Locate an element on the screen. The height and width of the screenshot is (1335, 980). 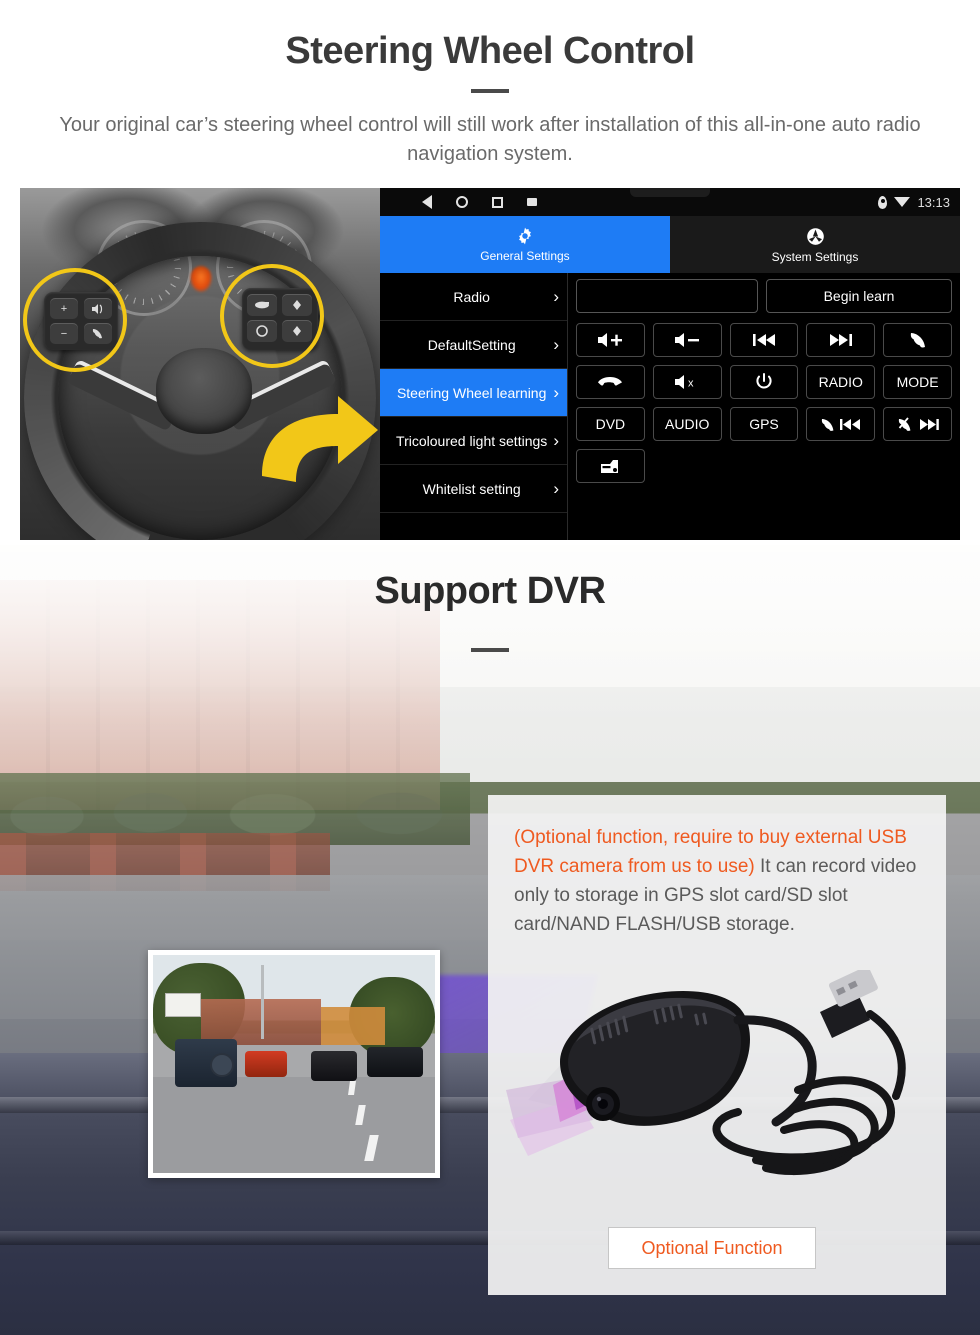
learning-top-row: Begin learn is located at coordinates (764, 296).